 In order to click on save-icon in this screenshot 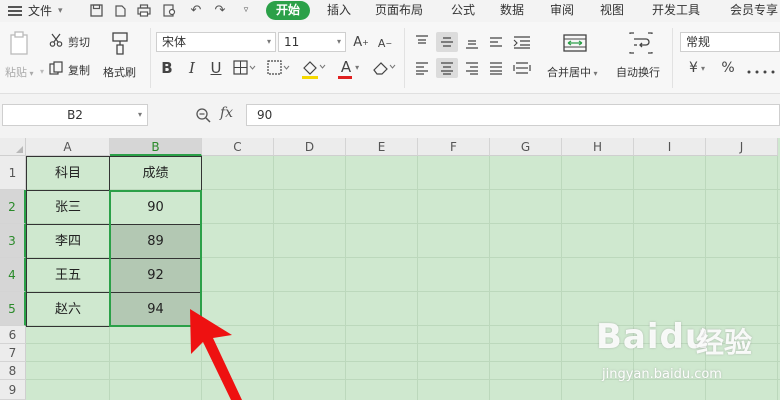, I will do `click(96, 10)`.